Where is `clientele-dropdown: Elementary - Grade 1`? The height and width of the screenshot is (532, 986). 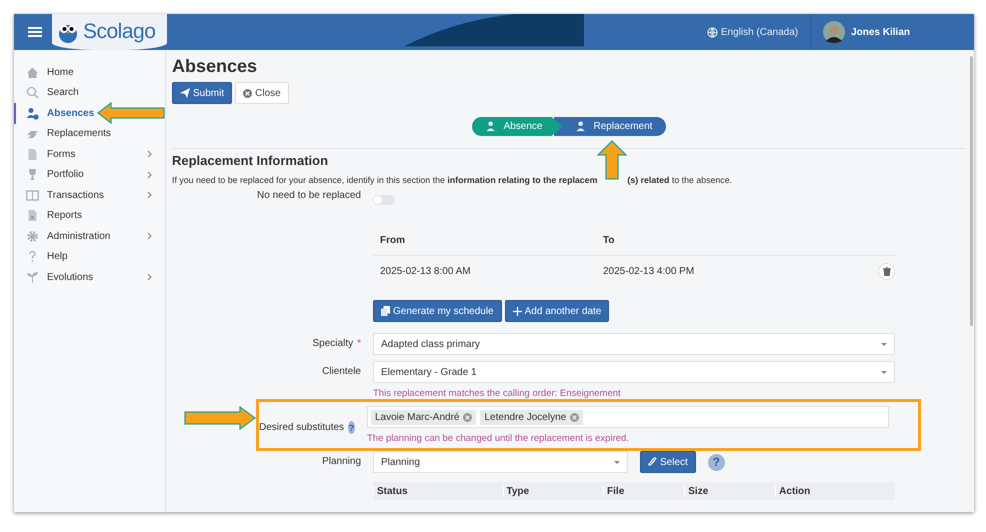
clientele-dropdown: Elementary - Grade 1 is located at coordinates (634, 372).